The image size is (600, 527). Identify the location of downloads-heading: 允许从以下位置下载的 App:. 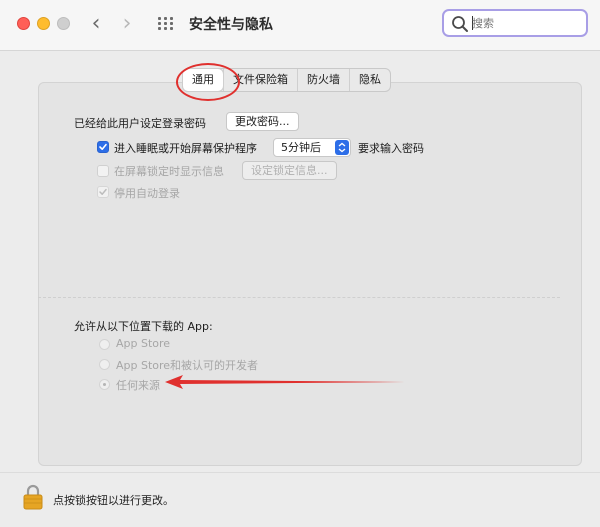
(143, 326).